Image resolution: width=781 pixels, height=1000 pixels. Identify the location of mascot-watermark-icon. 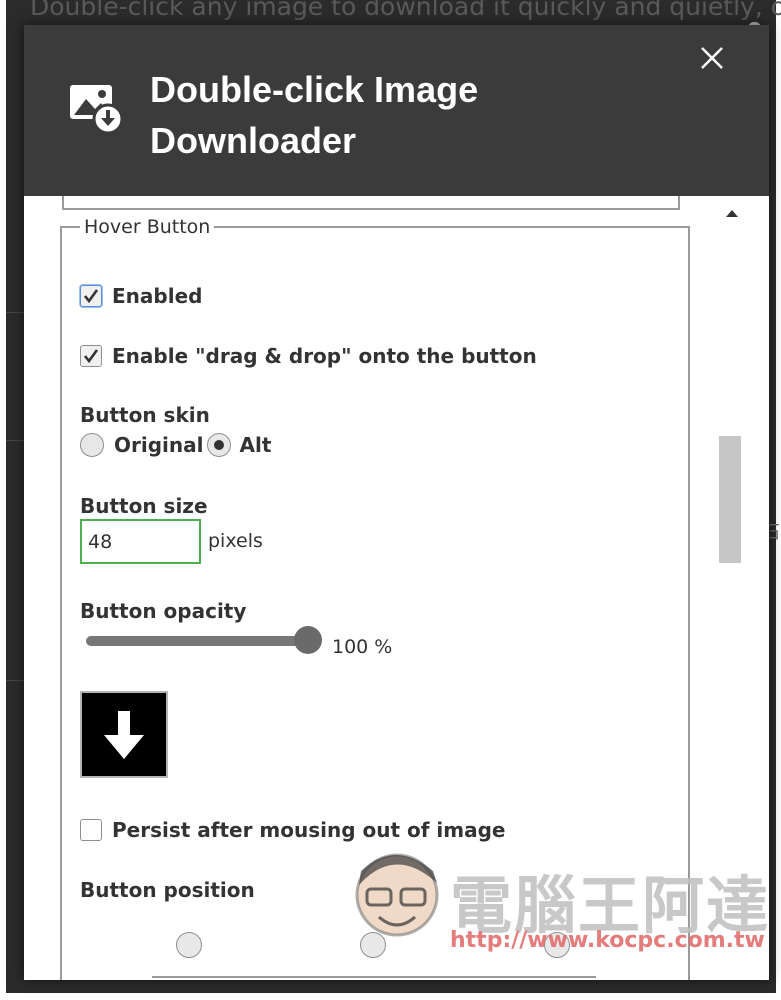
(397, 895).